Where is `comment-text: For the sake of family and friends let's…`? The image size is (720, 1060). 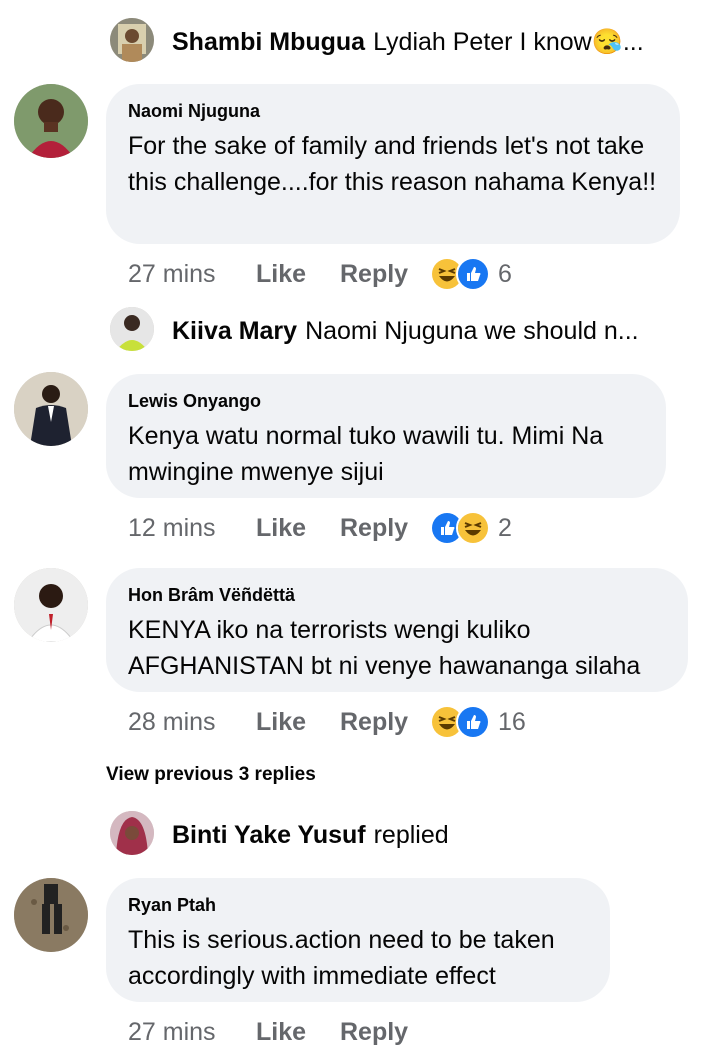 comment-text: For the sake of family and friends let's… is located at coordinates (392, 164).